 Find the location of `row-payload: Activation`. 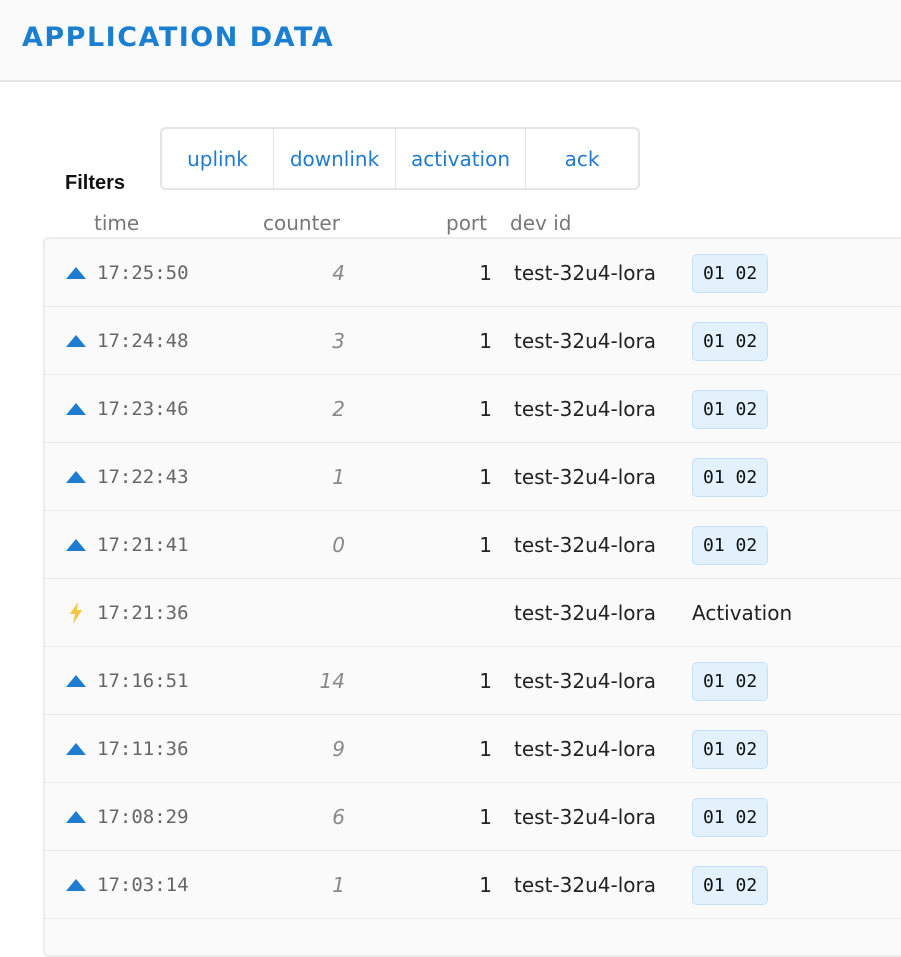

row-payload: Activation is located at coordinates (742, 613).